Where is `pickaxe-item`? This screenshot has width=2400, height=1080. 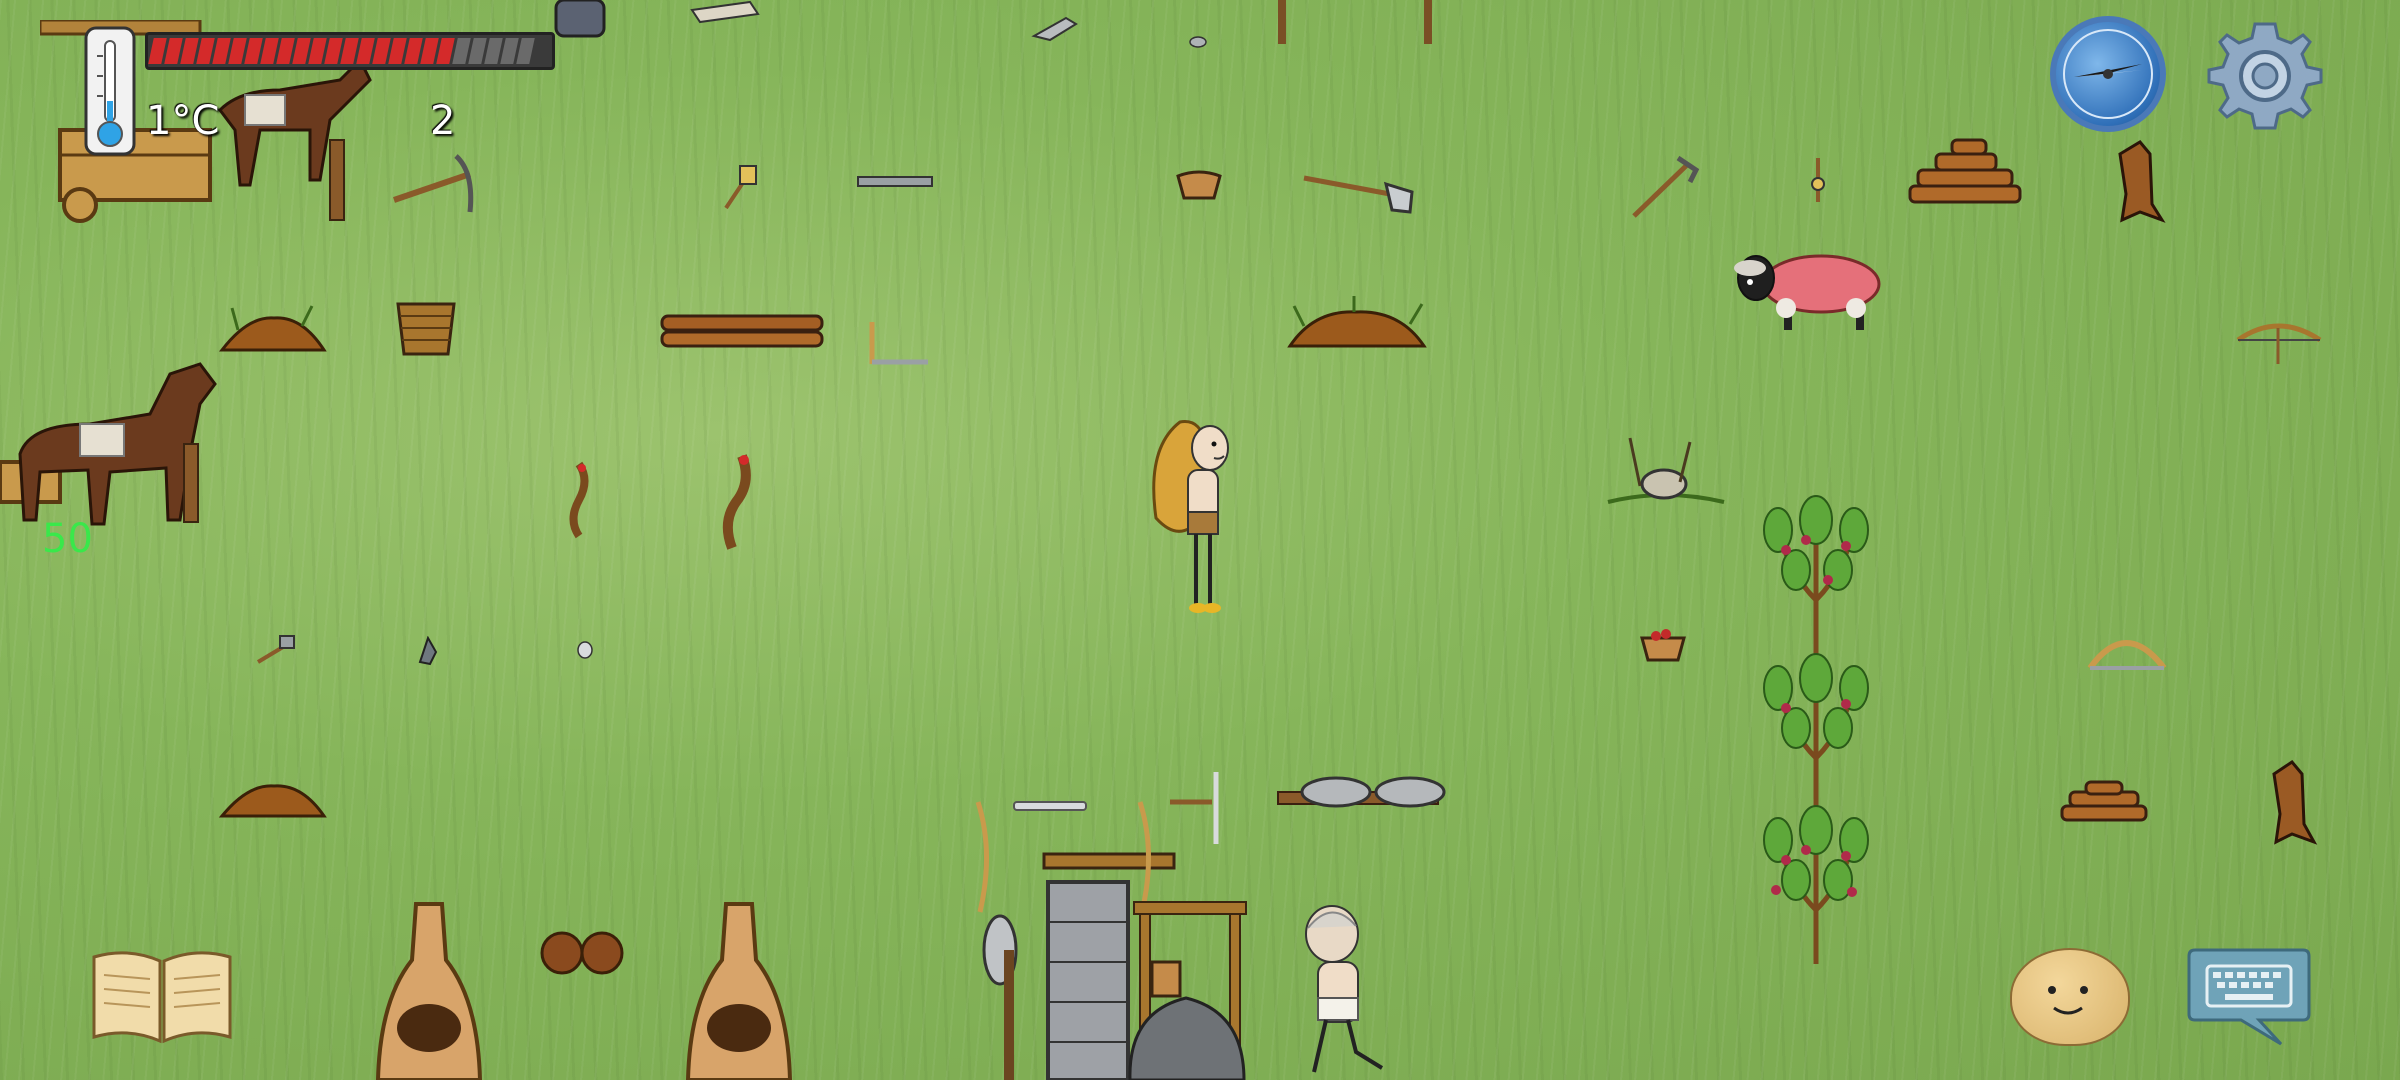 pickaxe-item is located at coordinates (435, 188).